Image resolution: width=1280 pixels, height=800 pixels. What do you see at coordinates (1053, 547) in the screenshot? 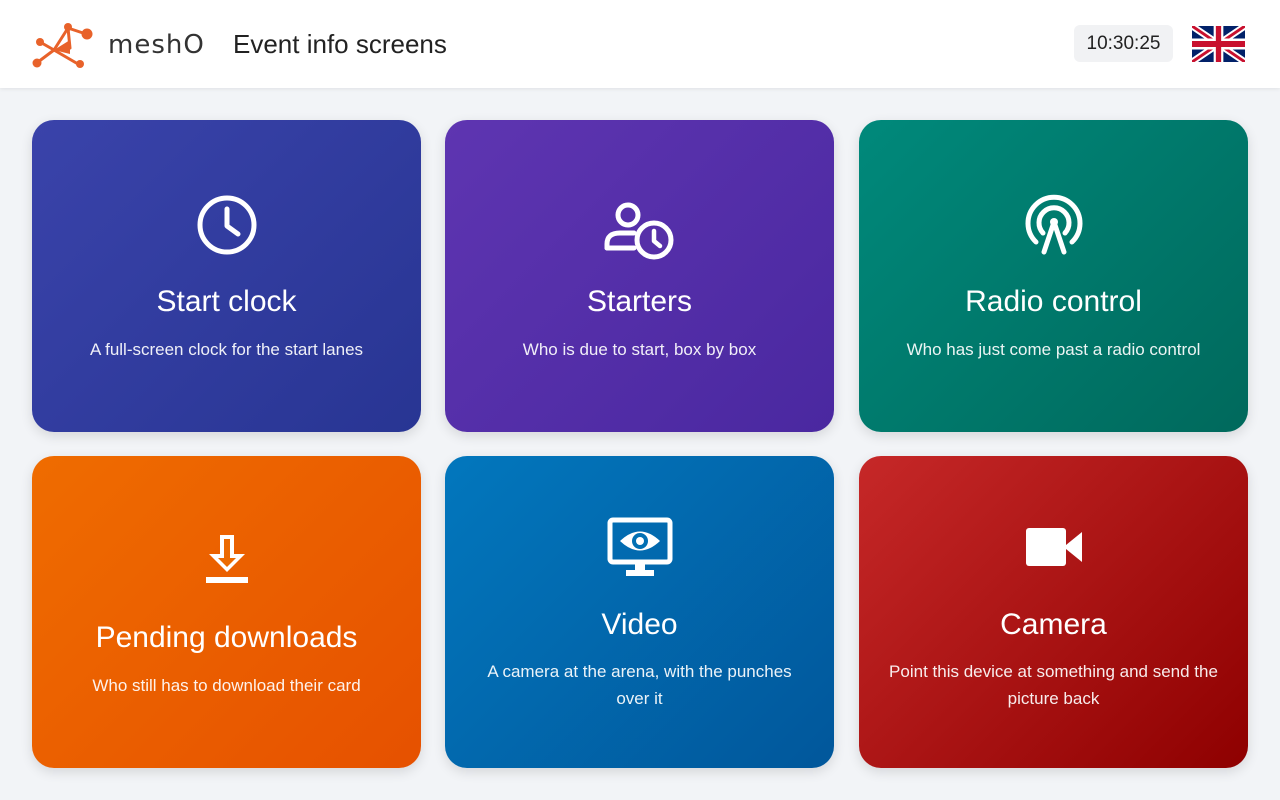
I see `video-camera-icon` at bounding box center [1053, 547].